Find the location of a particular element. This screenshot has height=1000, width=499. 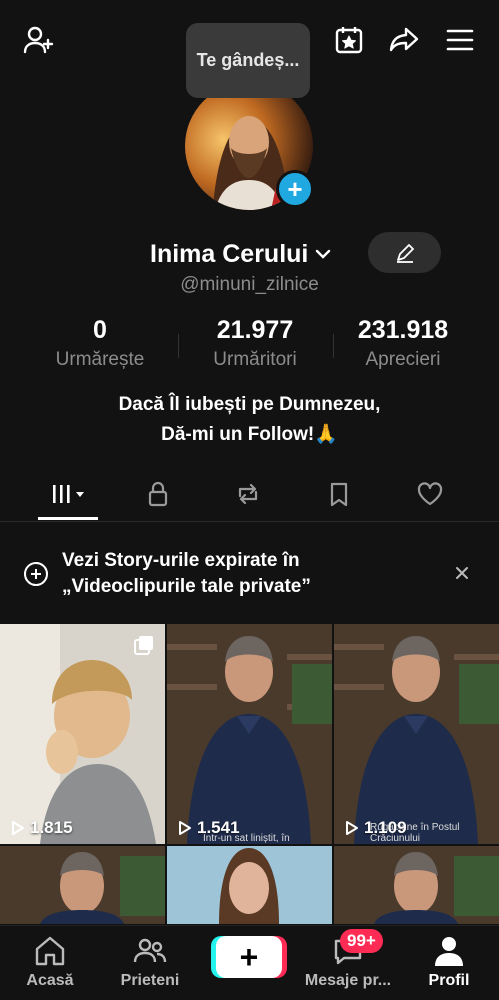

followers-label: Urmăritori is located at coordinates (255, 359).